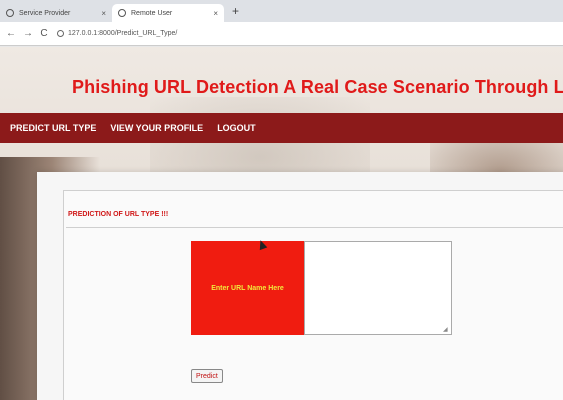 The height and width of the screenshot is (400, 563). What do you see at coordinates (45, 13) in the screenshot?
I see `tab-label: Service Provider` at bounding box center [45, 13].